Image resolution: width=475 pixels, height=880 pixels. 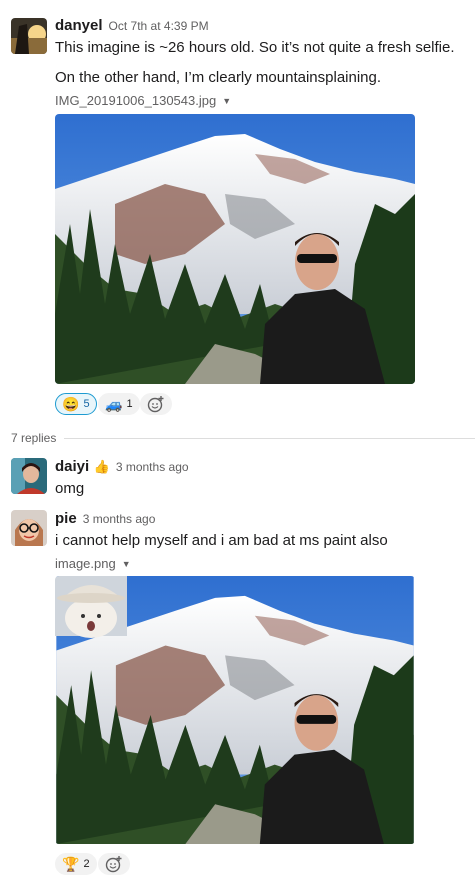 I want to click on avatar-pie-image, so click(x=29, y=528).